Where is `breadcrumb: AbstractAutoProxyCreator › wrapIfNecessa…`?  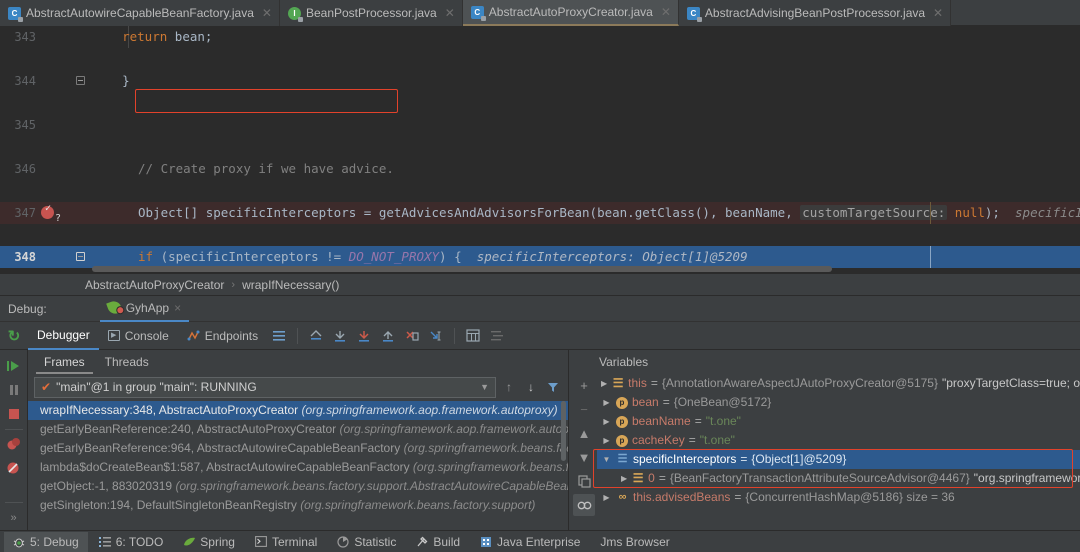 breadcrumb: AbstractAutoProxyCreator › wrapIfNecessa… is located at coordinates (540, 285).